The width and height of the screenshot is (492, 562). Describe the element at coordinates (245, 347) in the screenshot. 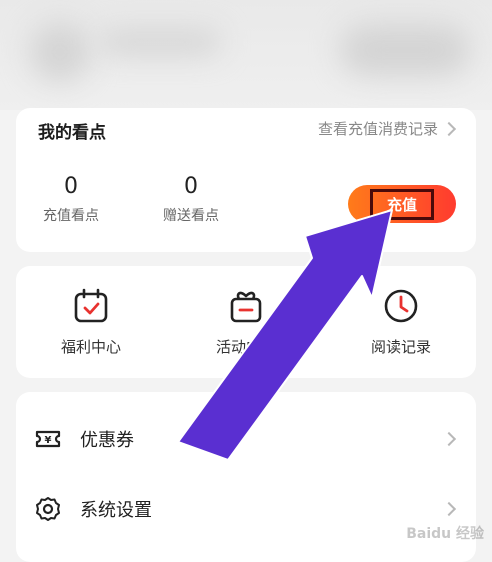

I see `shortcut-label: 活动中心` at that location.